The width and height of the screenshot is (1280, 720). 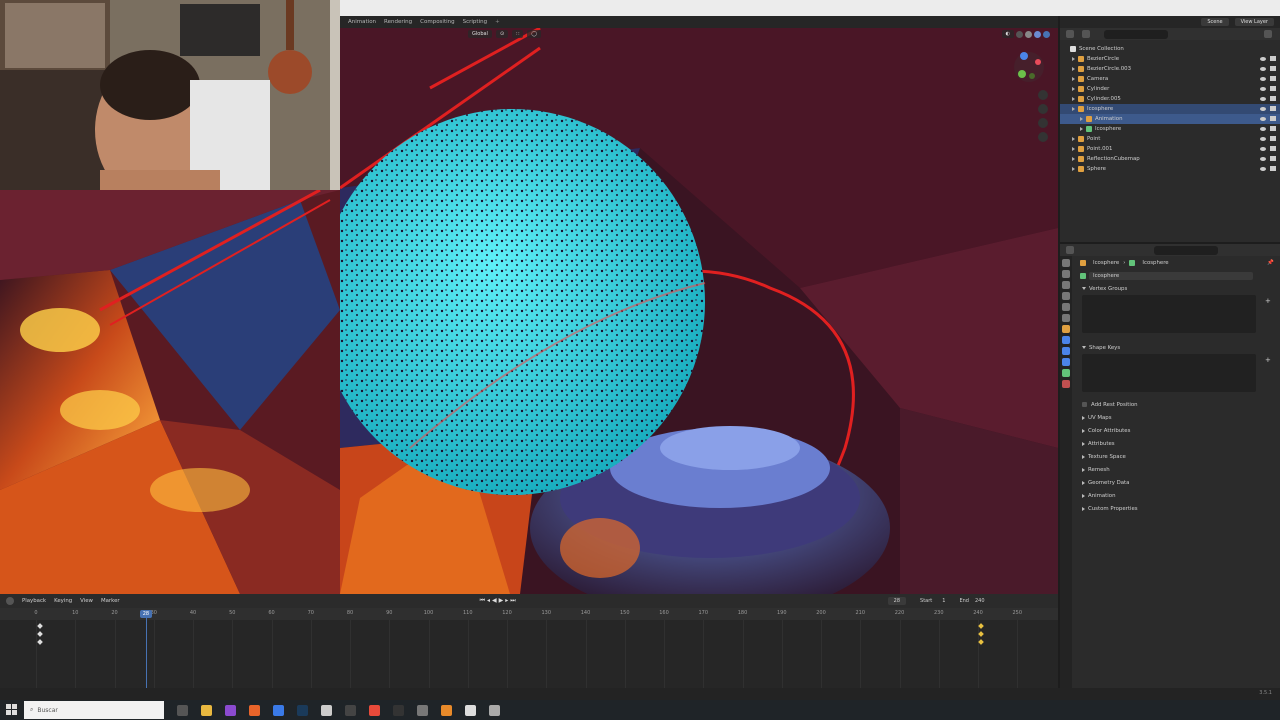 What do you see at coordinates (1186, 250) in the screenshot?
I see `properties-search-input` at bounding box center [1186, 250].